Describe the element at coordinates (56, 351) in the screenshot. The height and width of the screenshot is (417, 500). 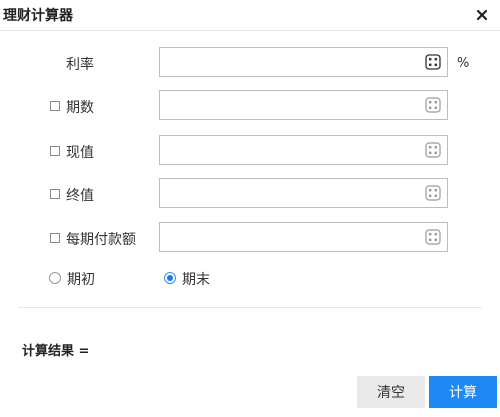
I see `result-label: 计算结果 =` at that location.